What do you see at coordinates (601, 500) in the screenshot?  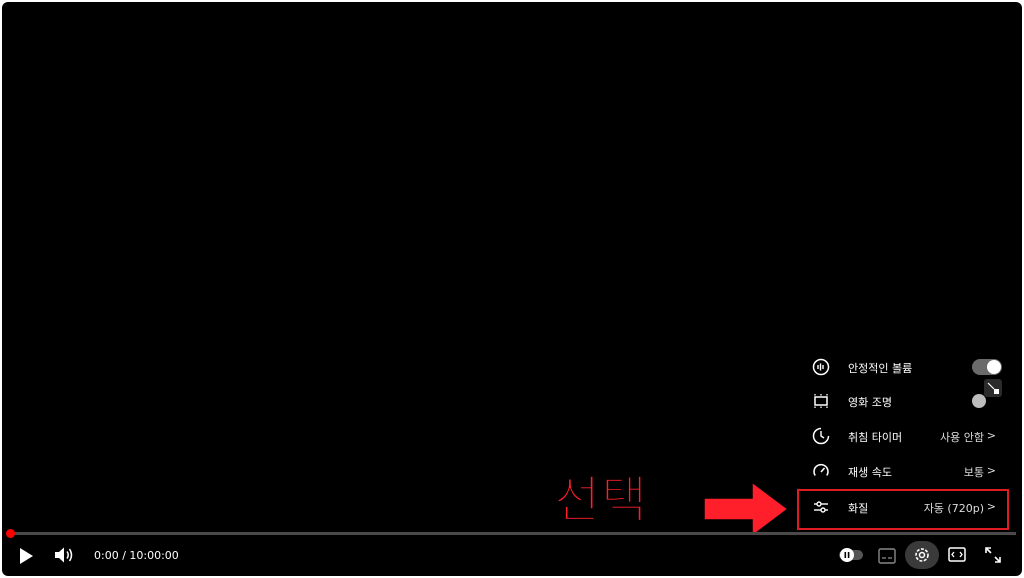 I see `annotation-label: 선택` at bounding box center [601, 500].